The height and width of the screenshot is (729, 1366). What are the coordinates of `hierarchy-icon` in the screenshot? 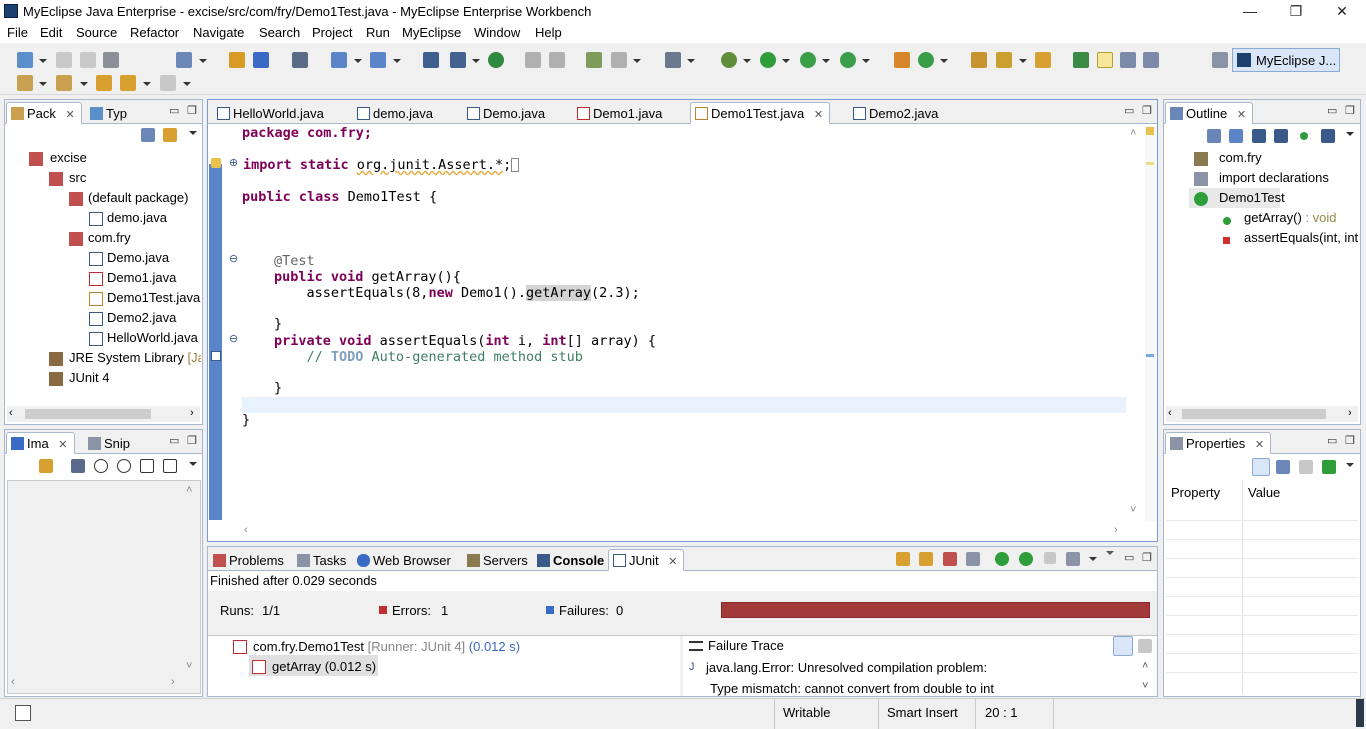 It's located at (431, 60).